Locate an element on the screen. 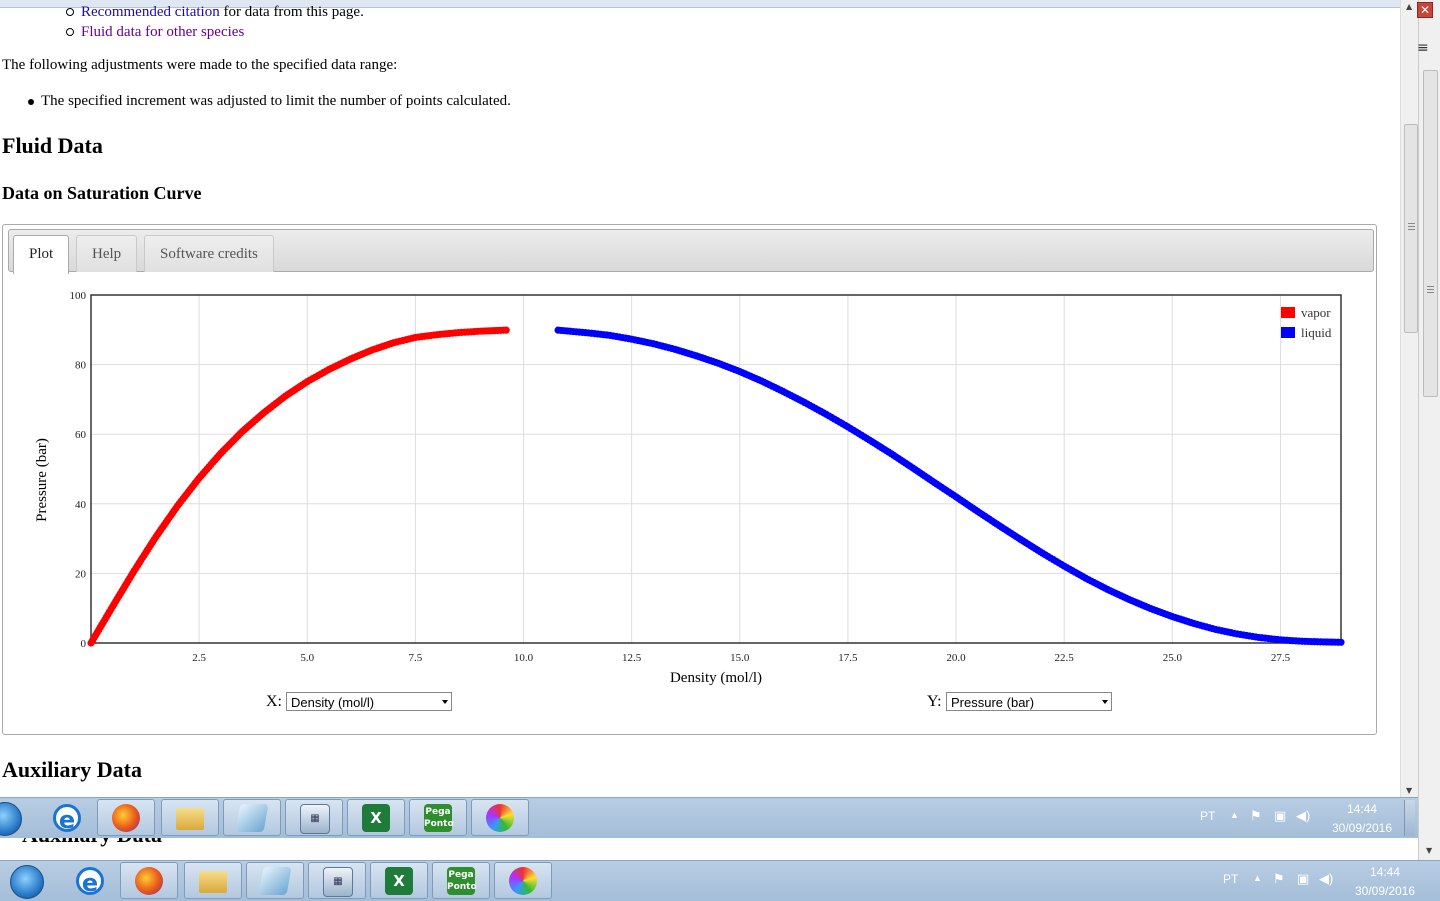  show-desktop-button is located at coordinates (1409, 818).